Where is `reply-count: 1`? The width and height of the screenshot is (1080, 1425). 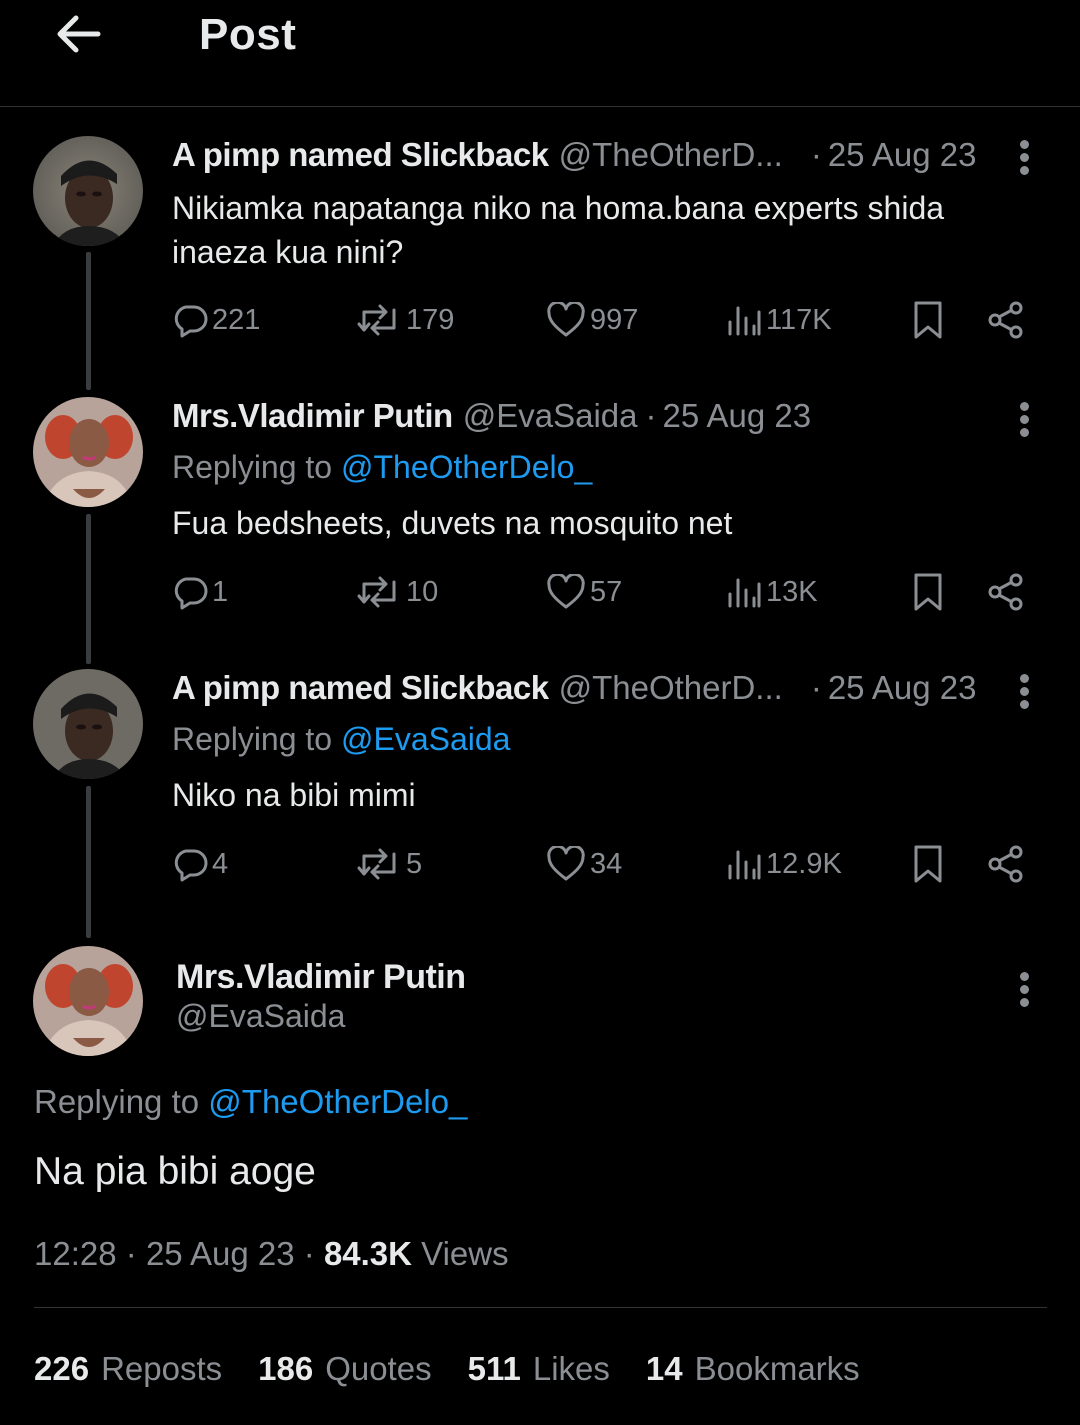
reply-count: 1 is located at coordinates (220, 591).